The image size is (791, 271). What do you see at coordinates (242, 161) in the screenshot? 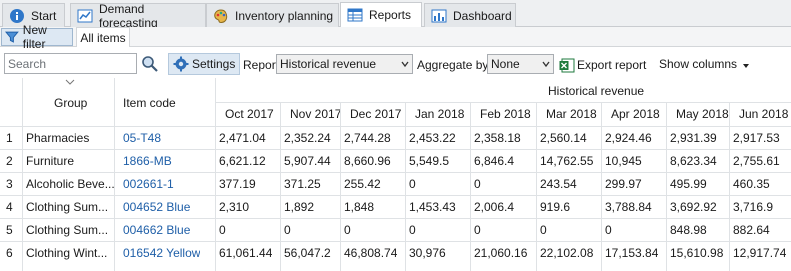
I see `revenue-cell: 6,621.12` at bounding box center [242, 161].